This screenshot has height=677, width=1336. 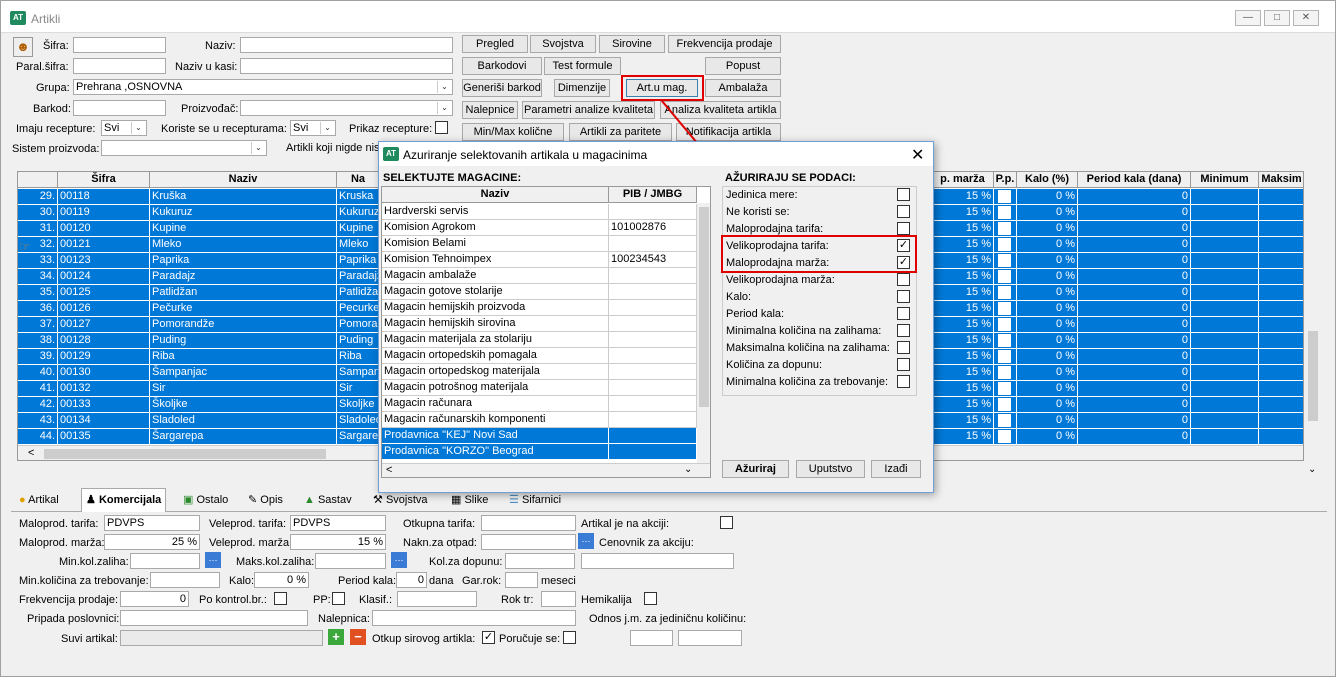 I want to click on naziv-u-kasi-input, so click(x=346, y=66).